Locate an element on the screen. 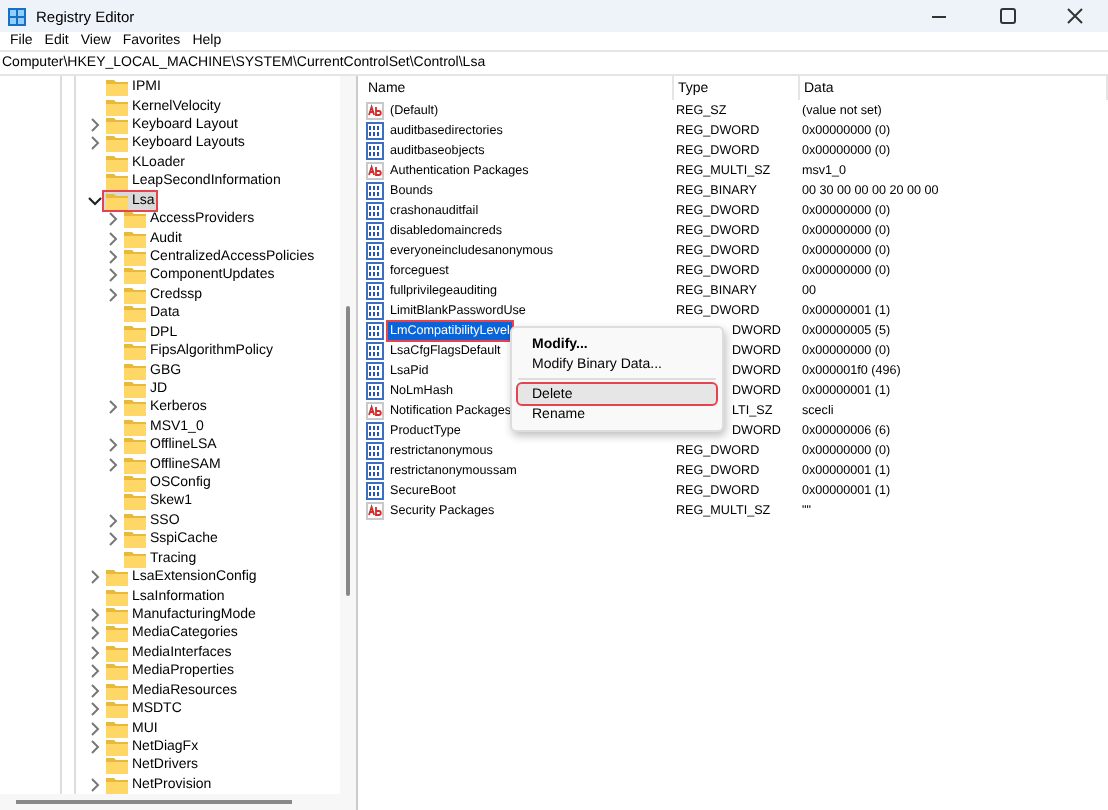 The height and width of the screenshot is (810, 1108). app-icon is located at coordinates (17, 16).